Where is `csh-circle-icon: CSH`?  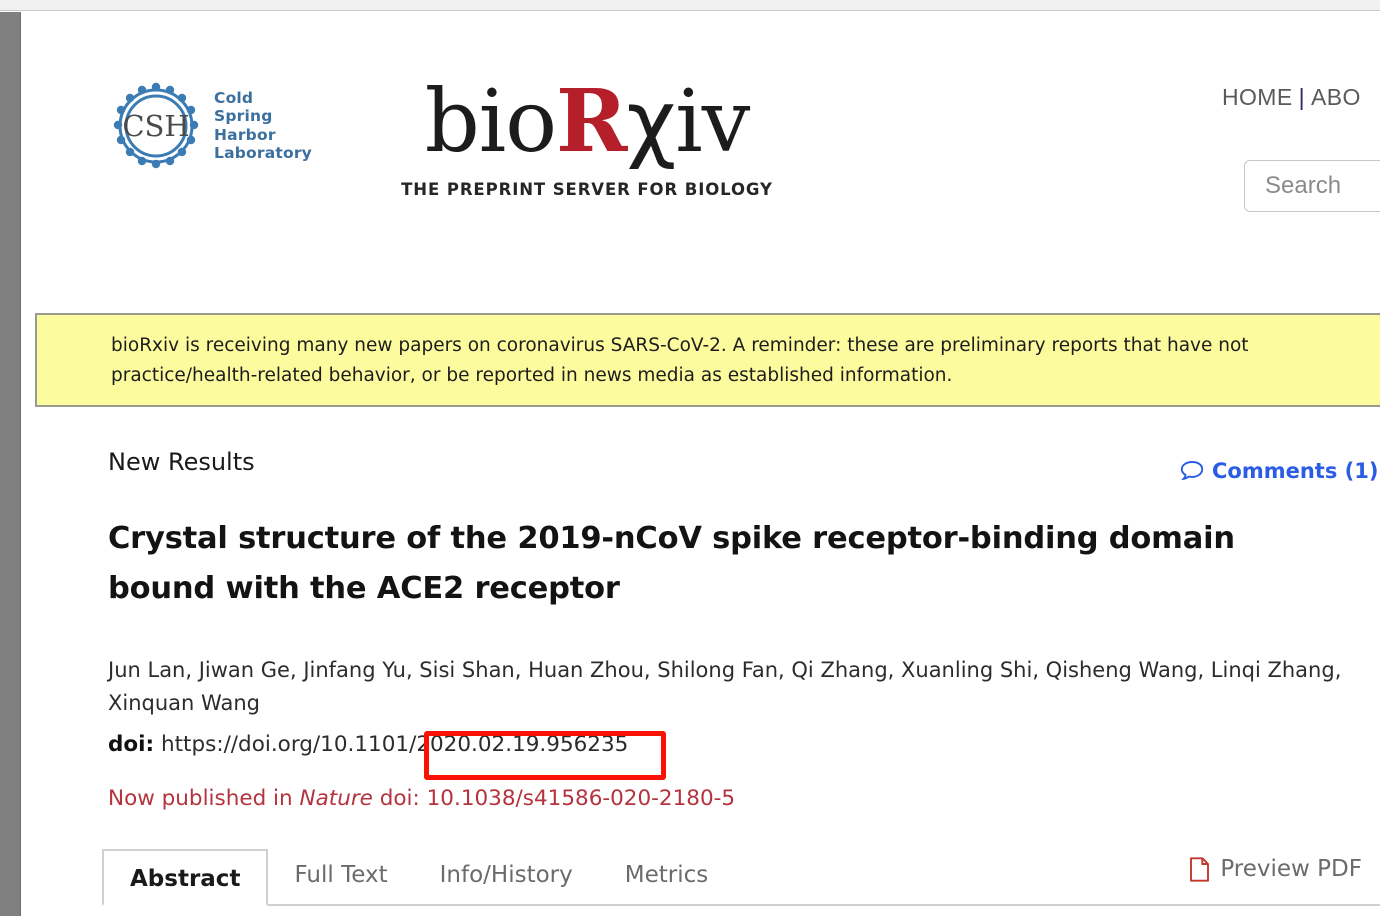 csh-circle-icon: CSH is located at coordinates (156, 126).